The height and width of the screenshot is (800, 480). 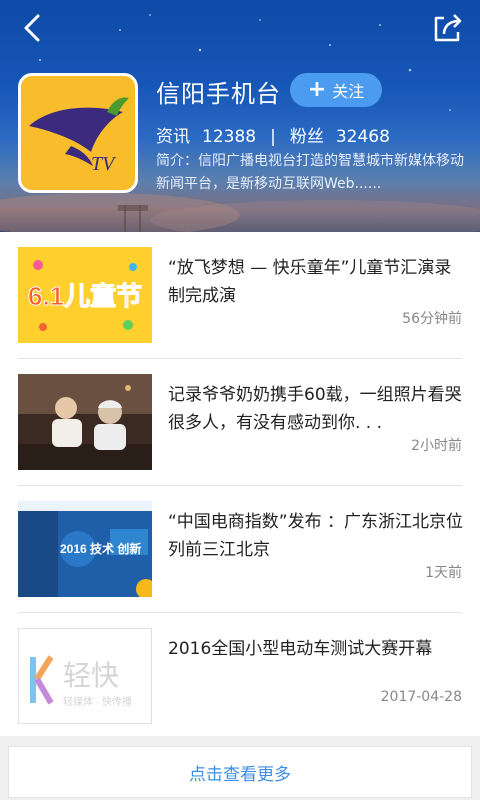 What do you see at coordinates (100, 548) in the screenshot?
I see `thumb-text: 2016 技术 创新` at bounding box center [100, 548].